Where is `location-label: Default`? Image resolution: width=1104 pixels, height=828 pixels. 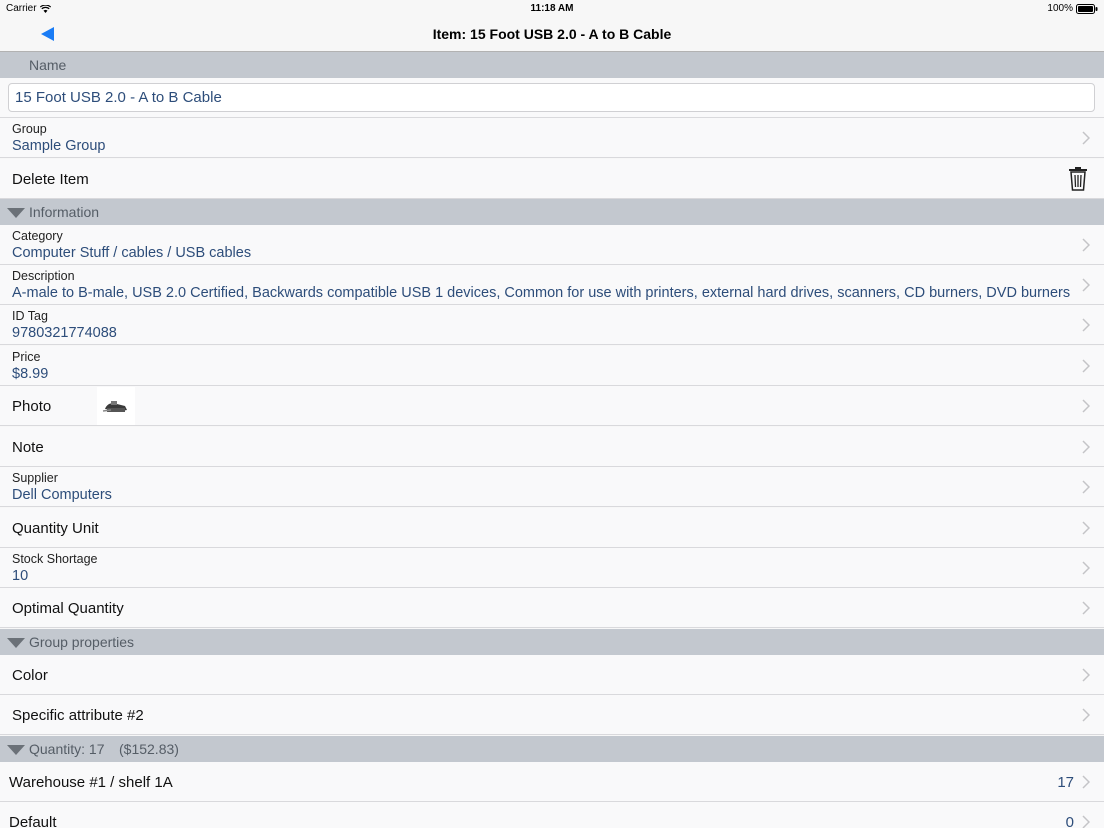
location-label: Default is located at coordinates (33, 821).